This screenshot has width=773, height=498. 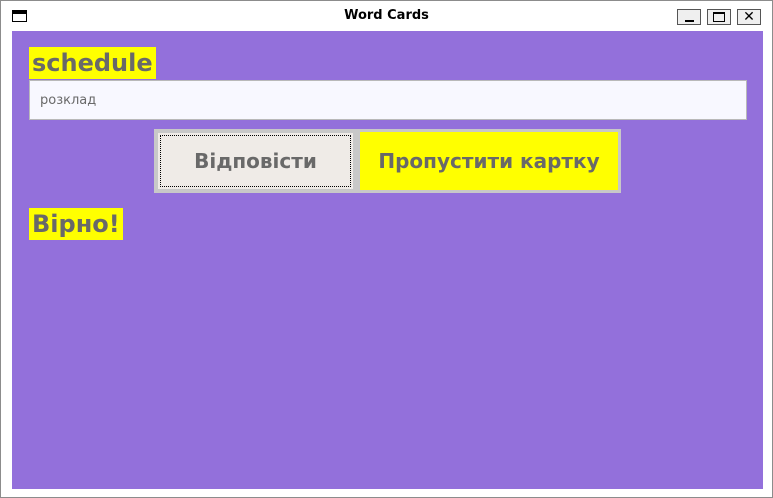 I want to click on title-bar: Word Cards ✕, so click(x=386, y=16).